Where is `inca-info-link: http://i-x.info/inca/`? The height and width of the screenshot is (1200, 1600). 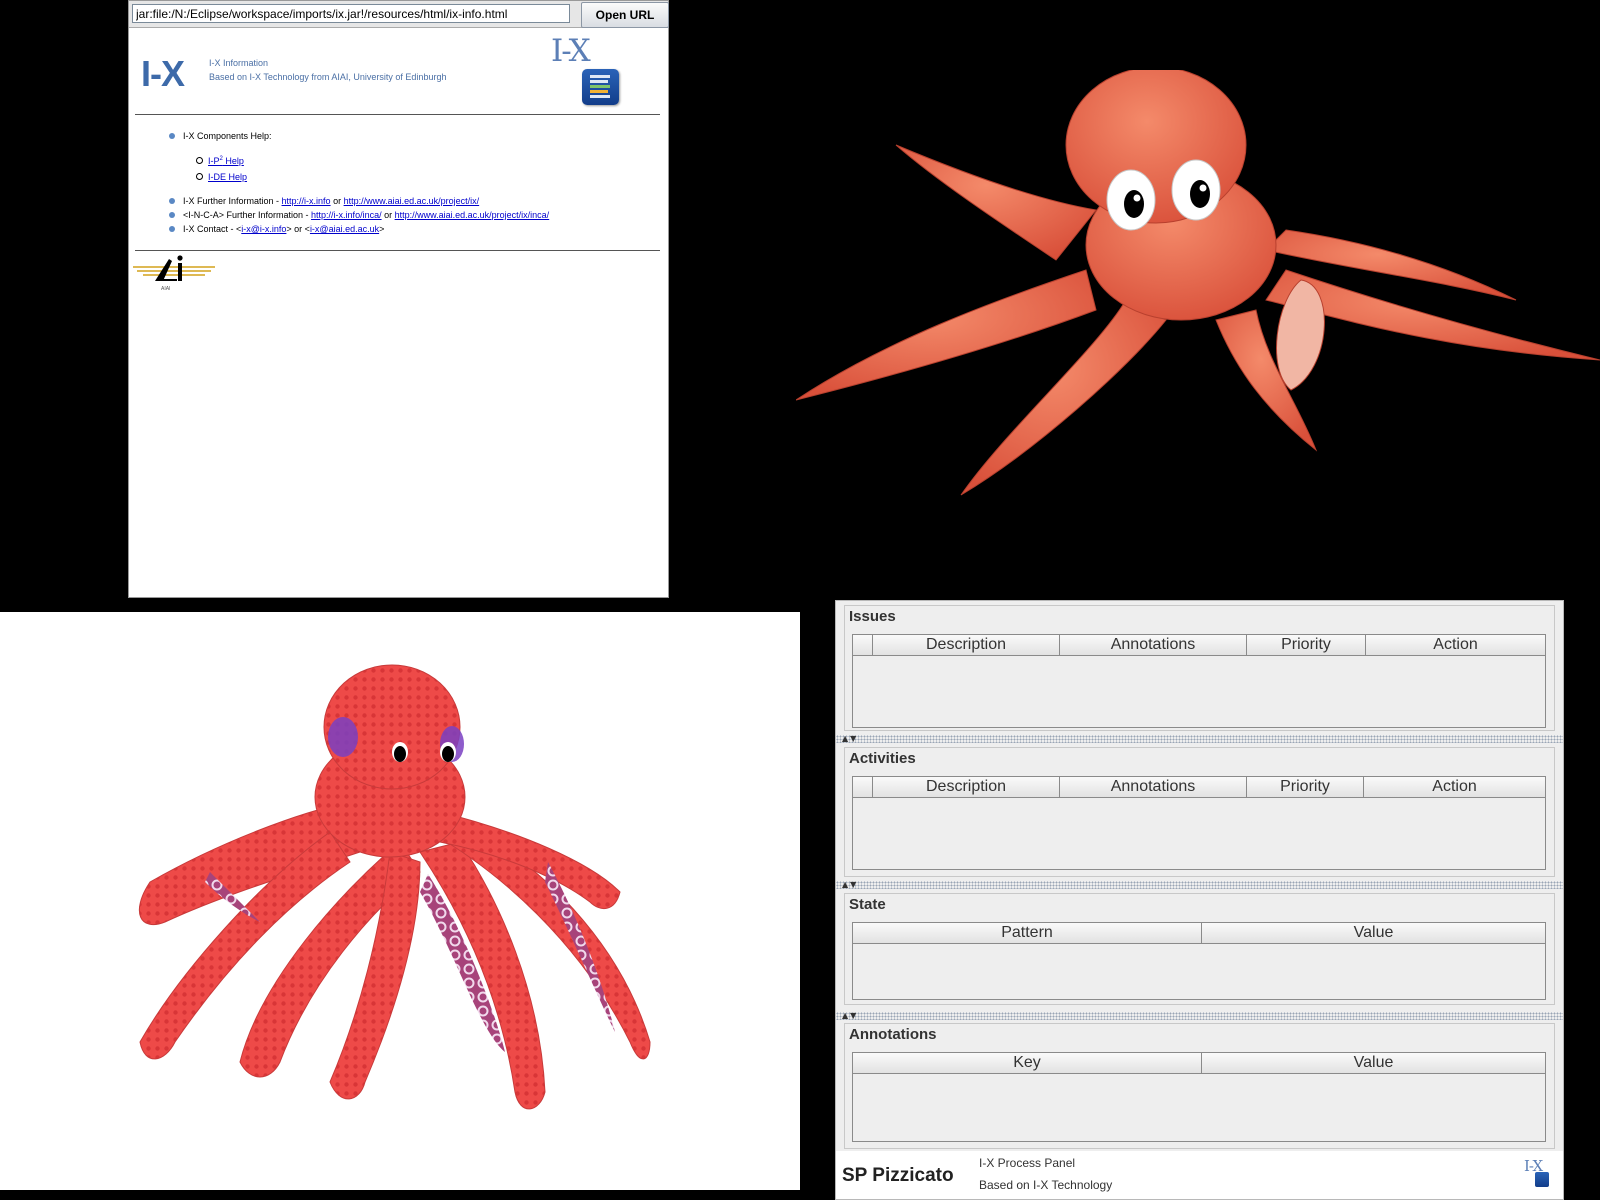 inca-info-link: http://i-x.info/inca/ is located at coordinates (346, 215).